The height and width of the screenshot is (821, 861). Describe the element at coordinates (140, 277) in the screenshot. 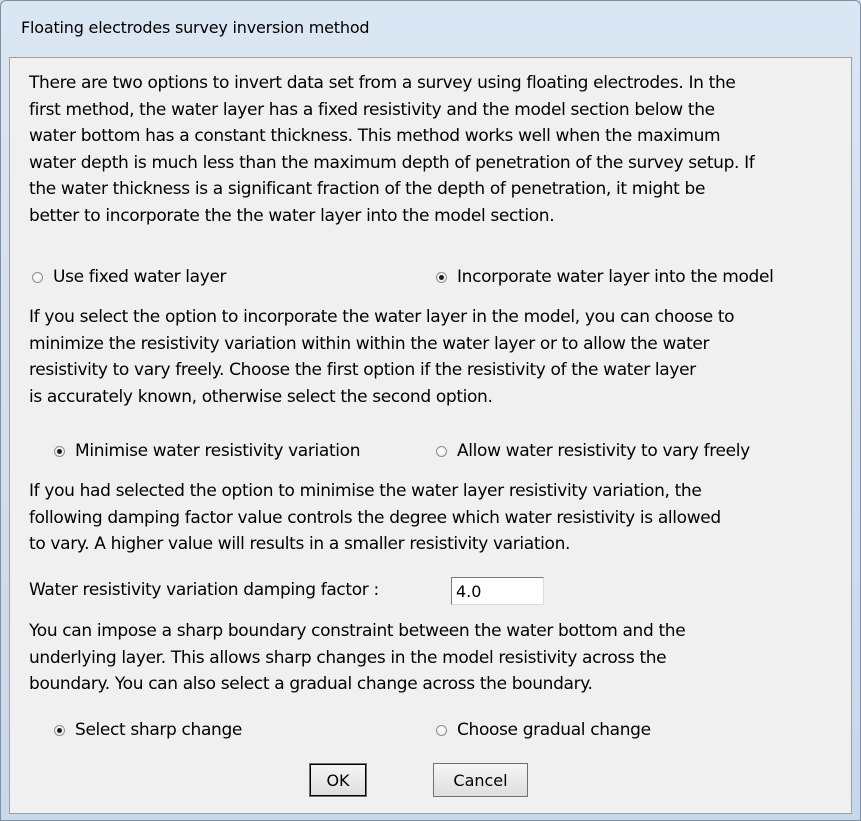

I see `use-fixed-water-layer-label: Use fixed water layer` at that location.